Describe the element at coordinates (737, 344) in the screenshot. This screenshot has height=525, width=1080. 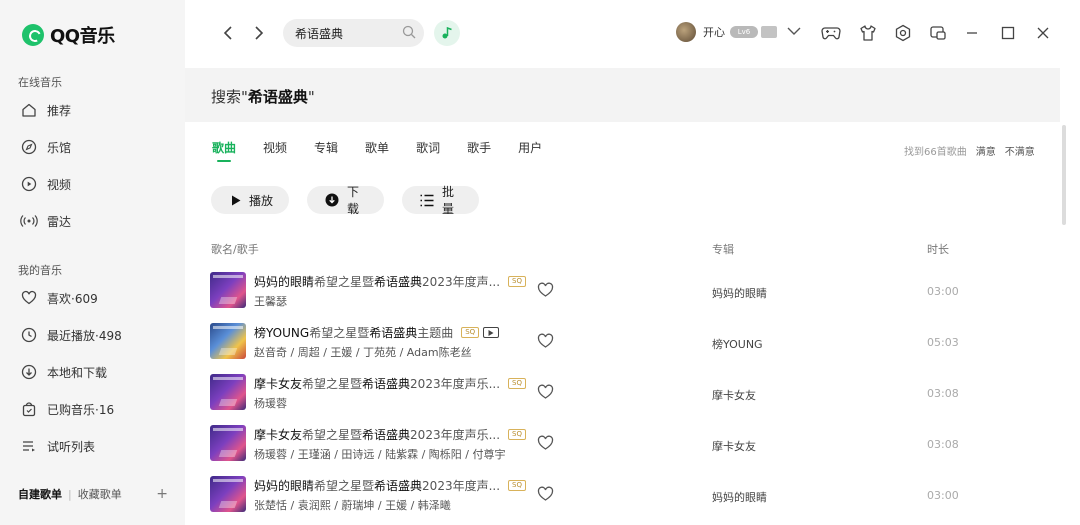
I see `song-album: 榜YOUNG` at that location.